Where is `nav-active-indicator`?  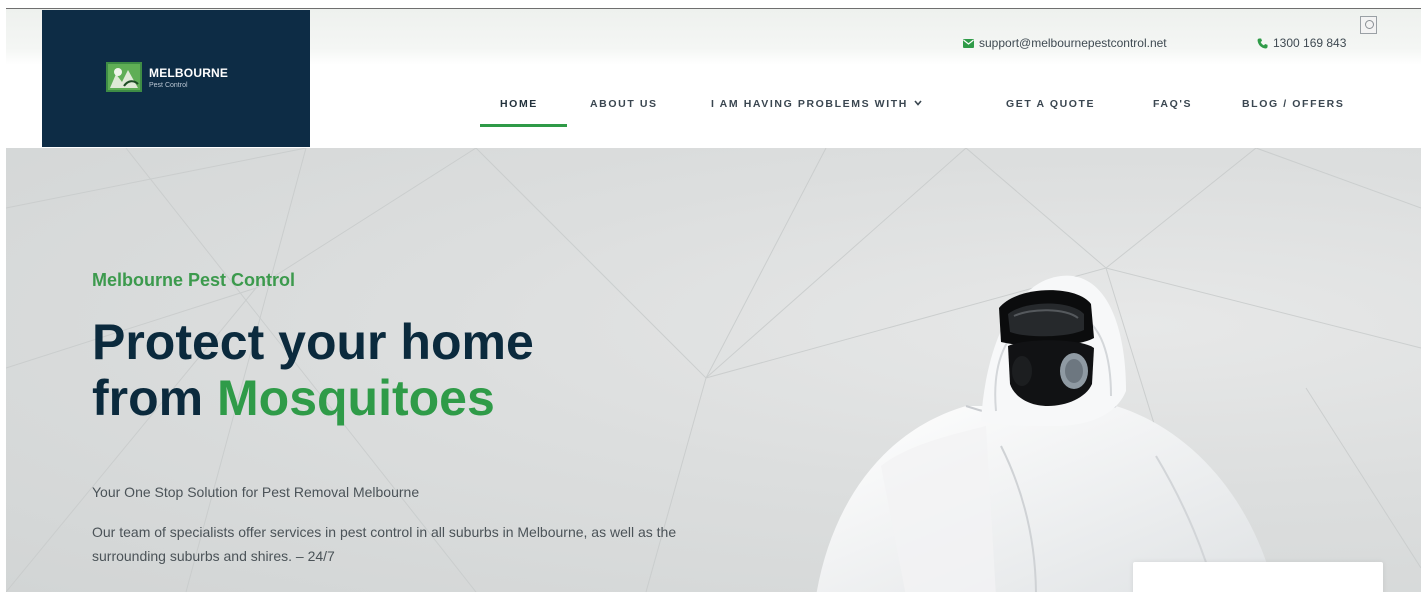 nav-active-indicator is located at coordinates (523, 125).